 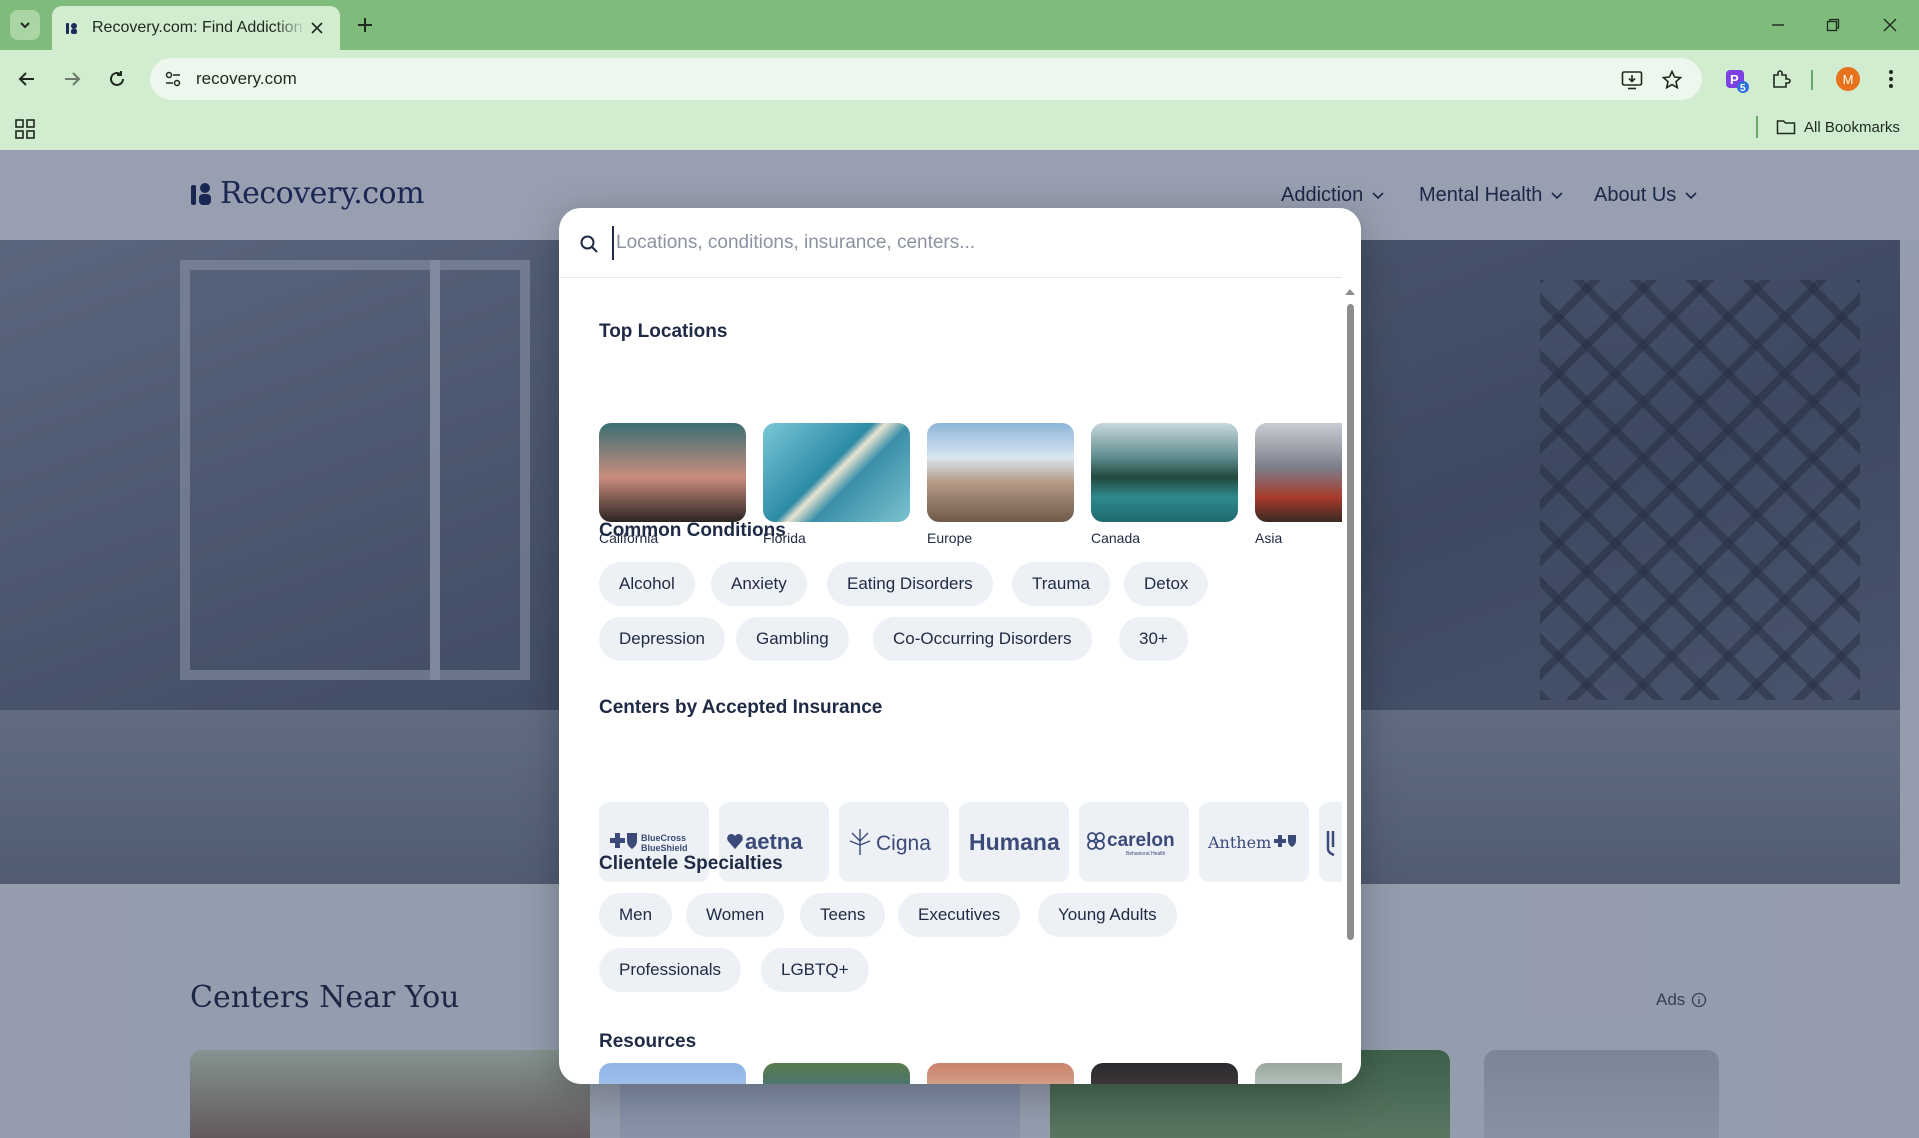 What do you see at coordinates (664, 848) in the screenshot?
I see `blueshield-text: BlueShield` at bounding box center [664, 848].